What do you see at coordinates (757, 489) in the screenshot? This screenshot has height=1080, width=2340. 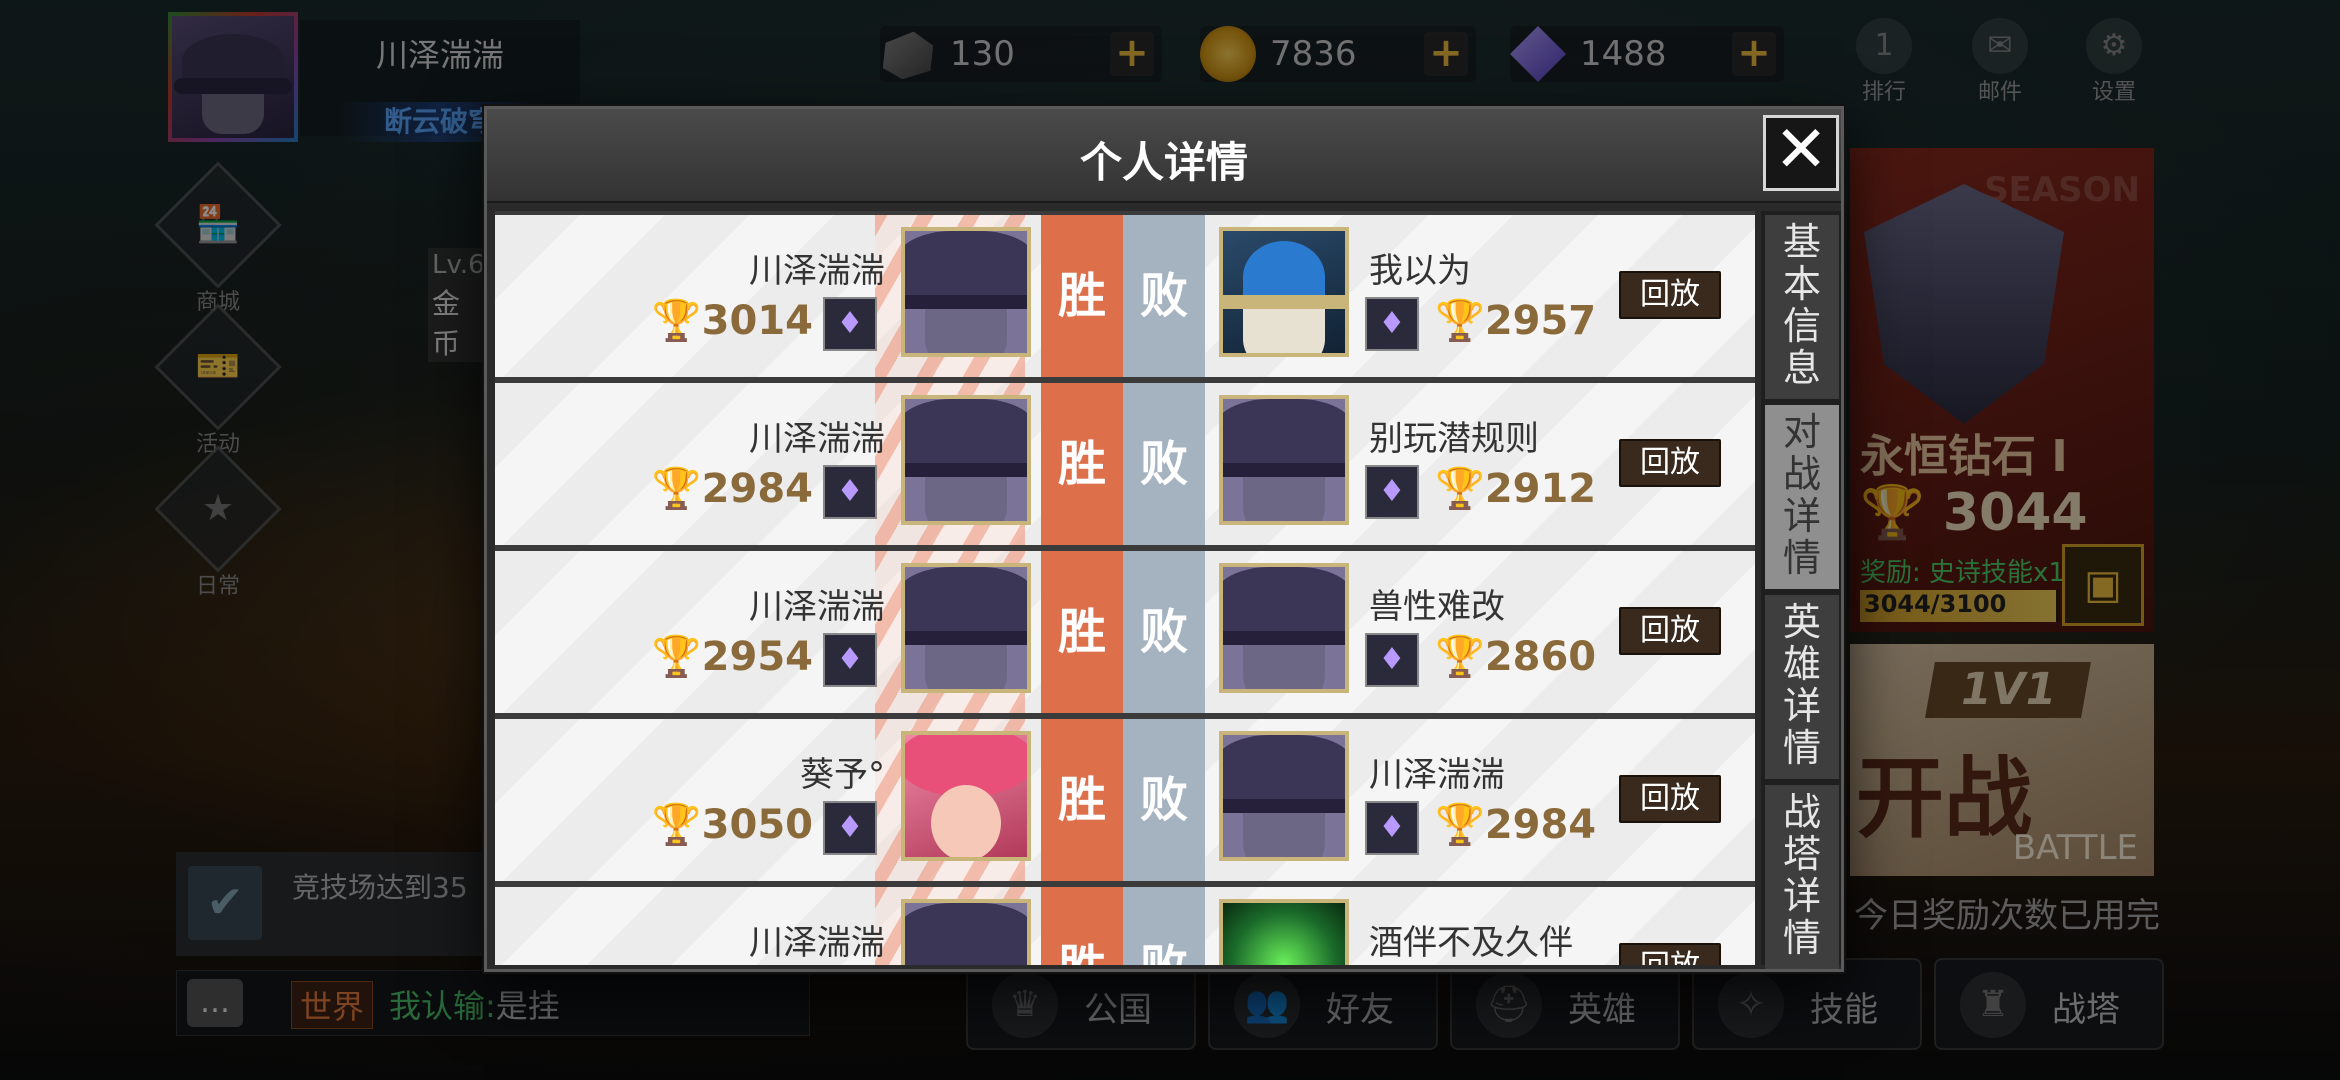 I see `left-trophy-value: 2984` at bounding box center [757, 489].